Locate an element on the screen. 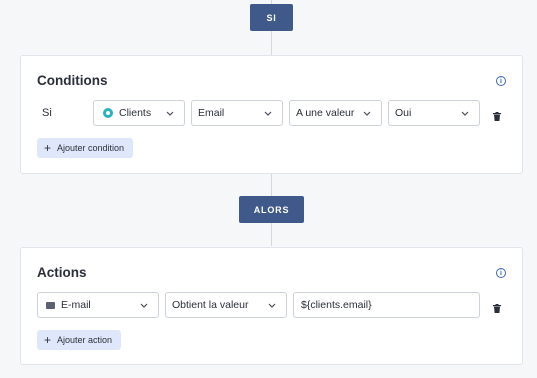 This screenshot has width=537, height=378. add-condition-button: + Ajouter condition is located at coordinates (85, 148).